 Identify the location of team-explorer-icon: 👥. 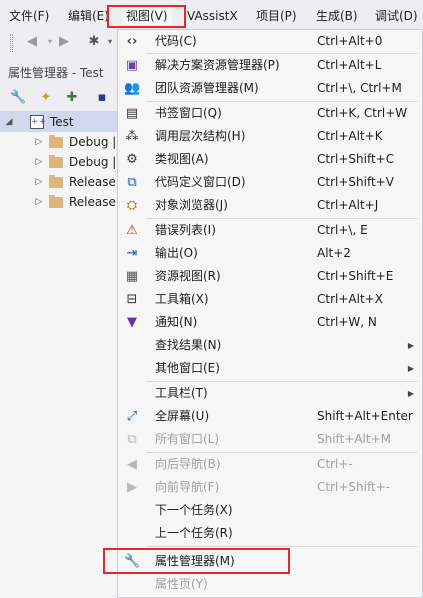
(132, 88).